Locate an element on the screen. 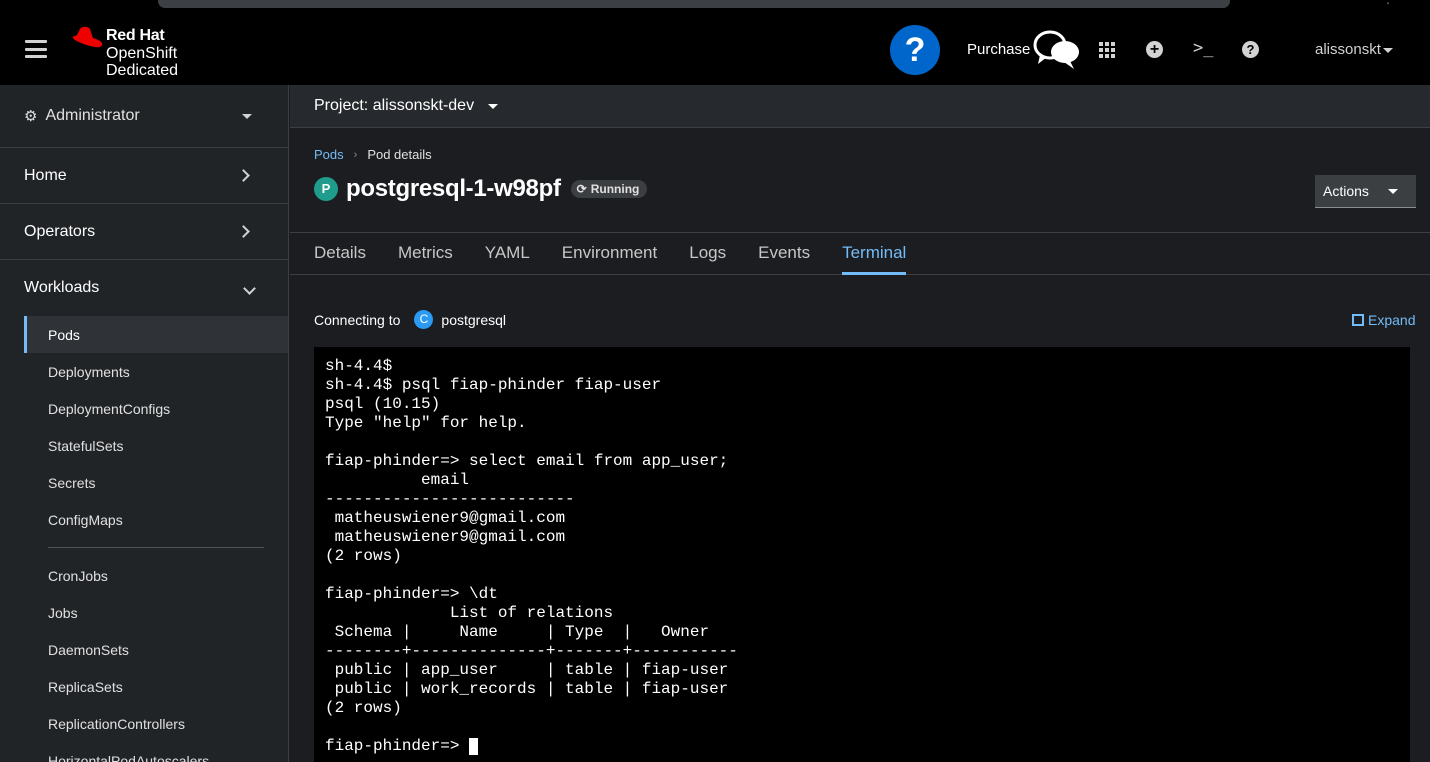 Image resolution: width=1430 pixels, height=762 pixels. sidebar-item-jobs: Jobs is located at coordinates (156, 612).